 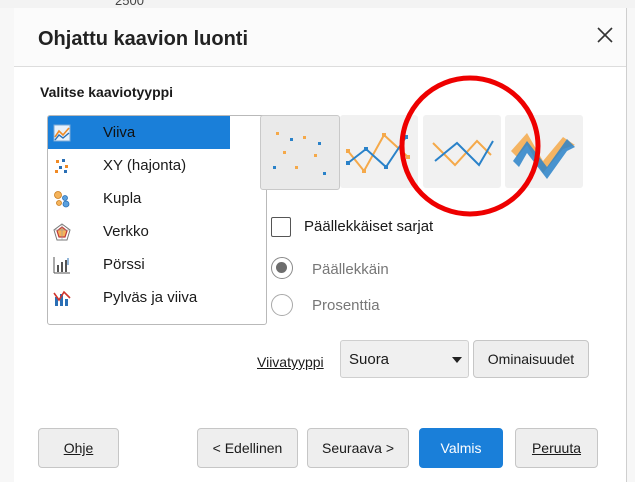 What do you see at coordinates (369, 359) in the screenshot?
I see `line-type-value: Suora` at bounding box center [369, 359].